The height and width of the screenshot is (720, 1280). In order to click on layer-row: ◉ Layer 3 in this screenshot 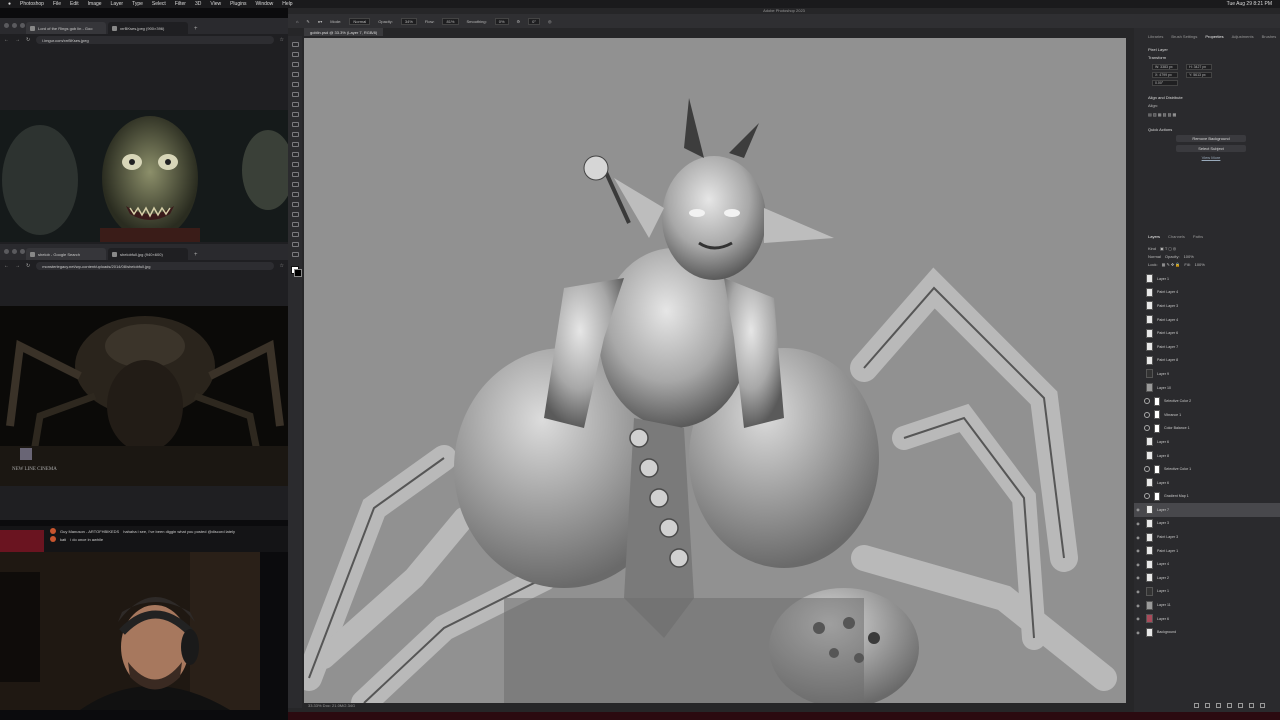, I will do `click(1207, 524)`.